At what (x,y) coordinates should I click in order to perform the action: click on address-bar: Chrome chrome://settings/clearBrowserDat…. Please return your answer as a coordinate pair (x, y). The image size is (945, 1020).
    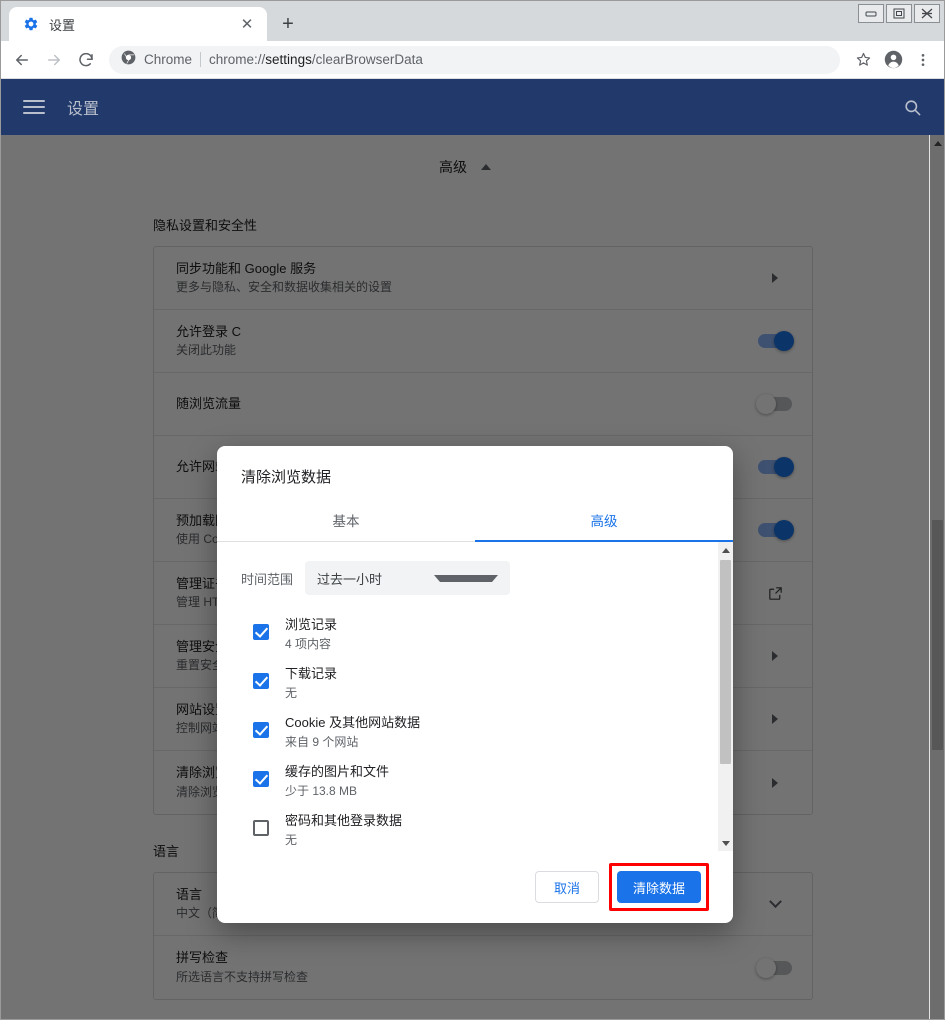
    Looking at the image, I should click on (474, 59).